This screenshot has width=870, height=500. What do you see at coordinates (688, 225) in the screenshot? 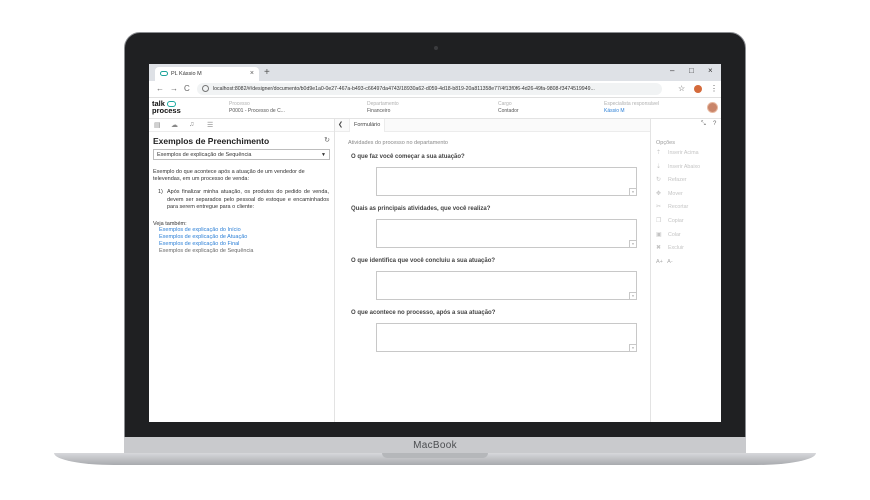
I see `option-copy: ❐ Copiar` at bounding box center [688, 225].